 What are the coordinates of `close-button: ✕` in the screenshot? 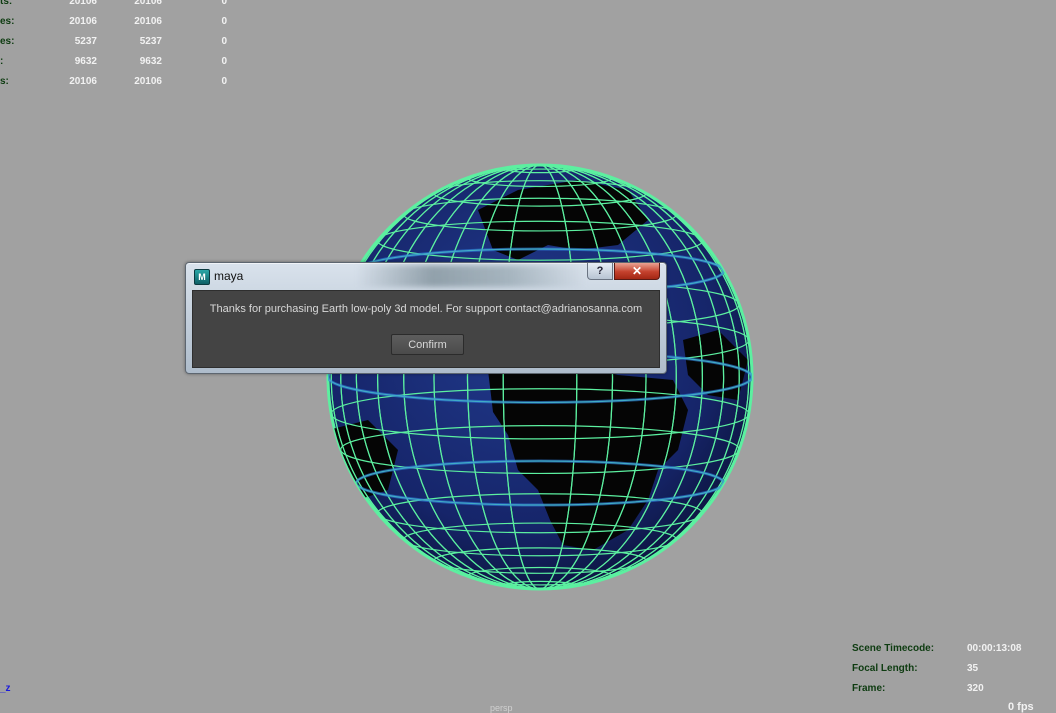 It's located at (637, 271).